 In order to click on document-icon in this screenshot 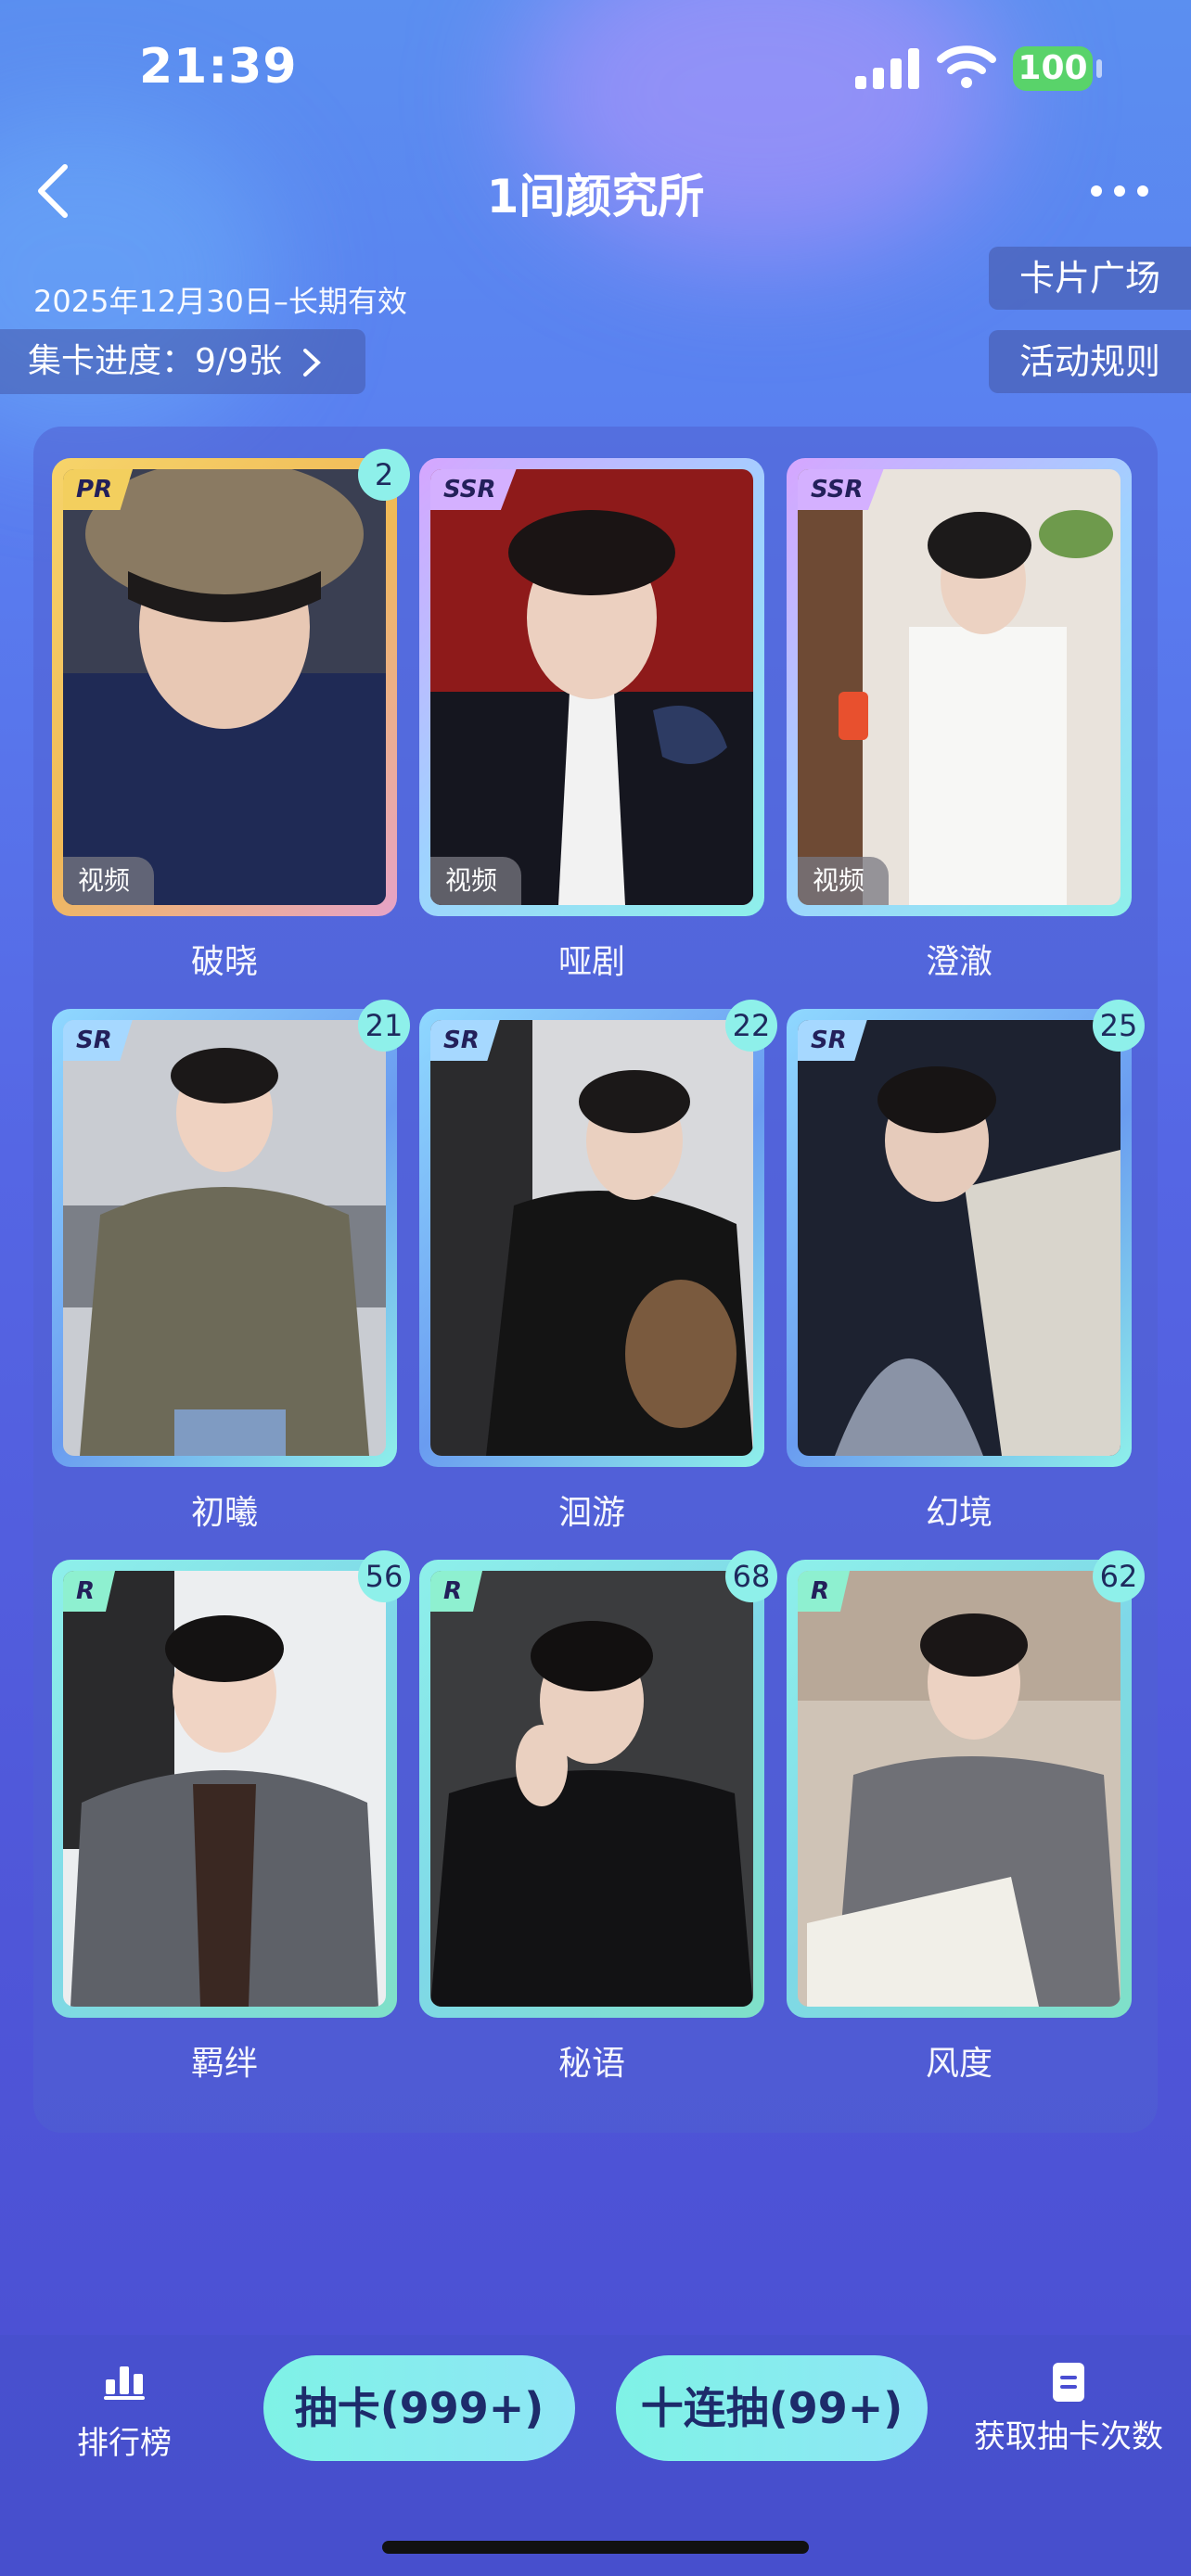, I will do `click(1068, 2382)`.